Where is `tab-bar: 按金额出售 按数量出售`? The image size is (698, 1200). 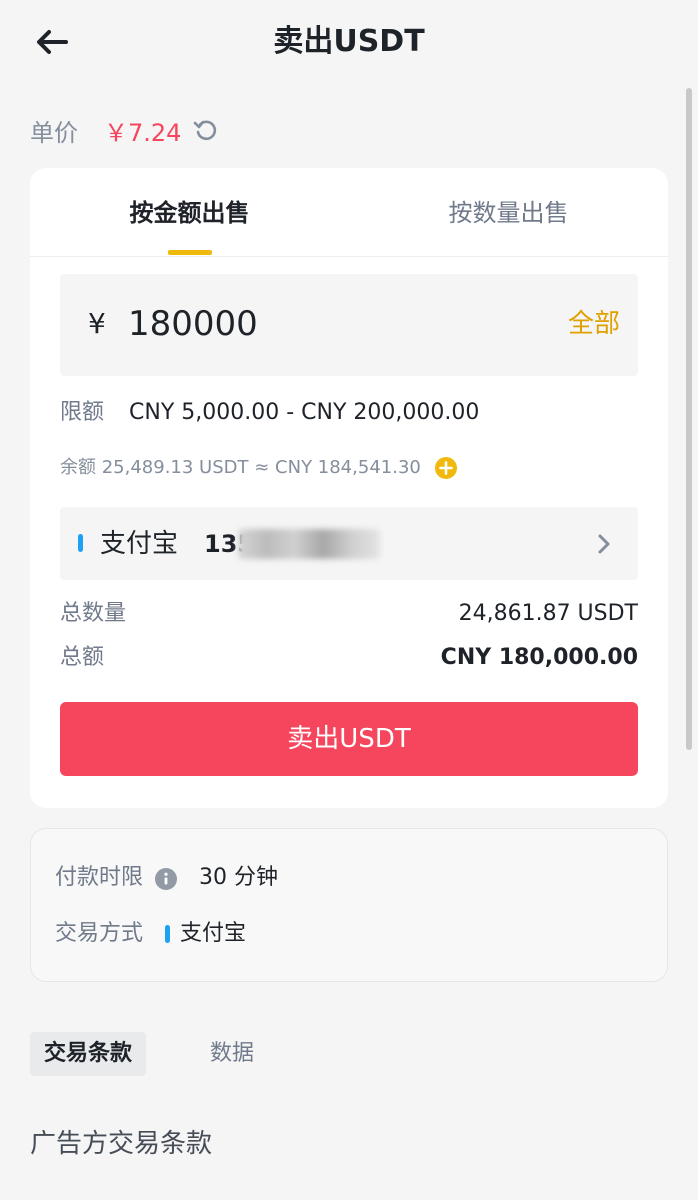 tab-bar: 按金额出售 按数量出售 is located at coordinates (349, 212).